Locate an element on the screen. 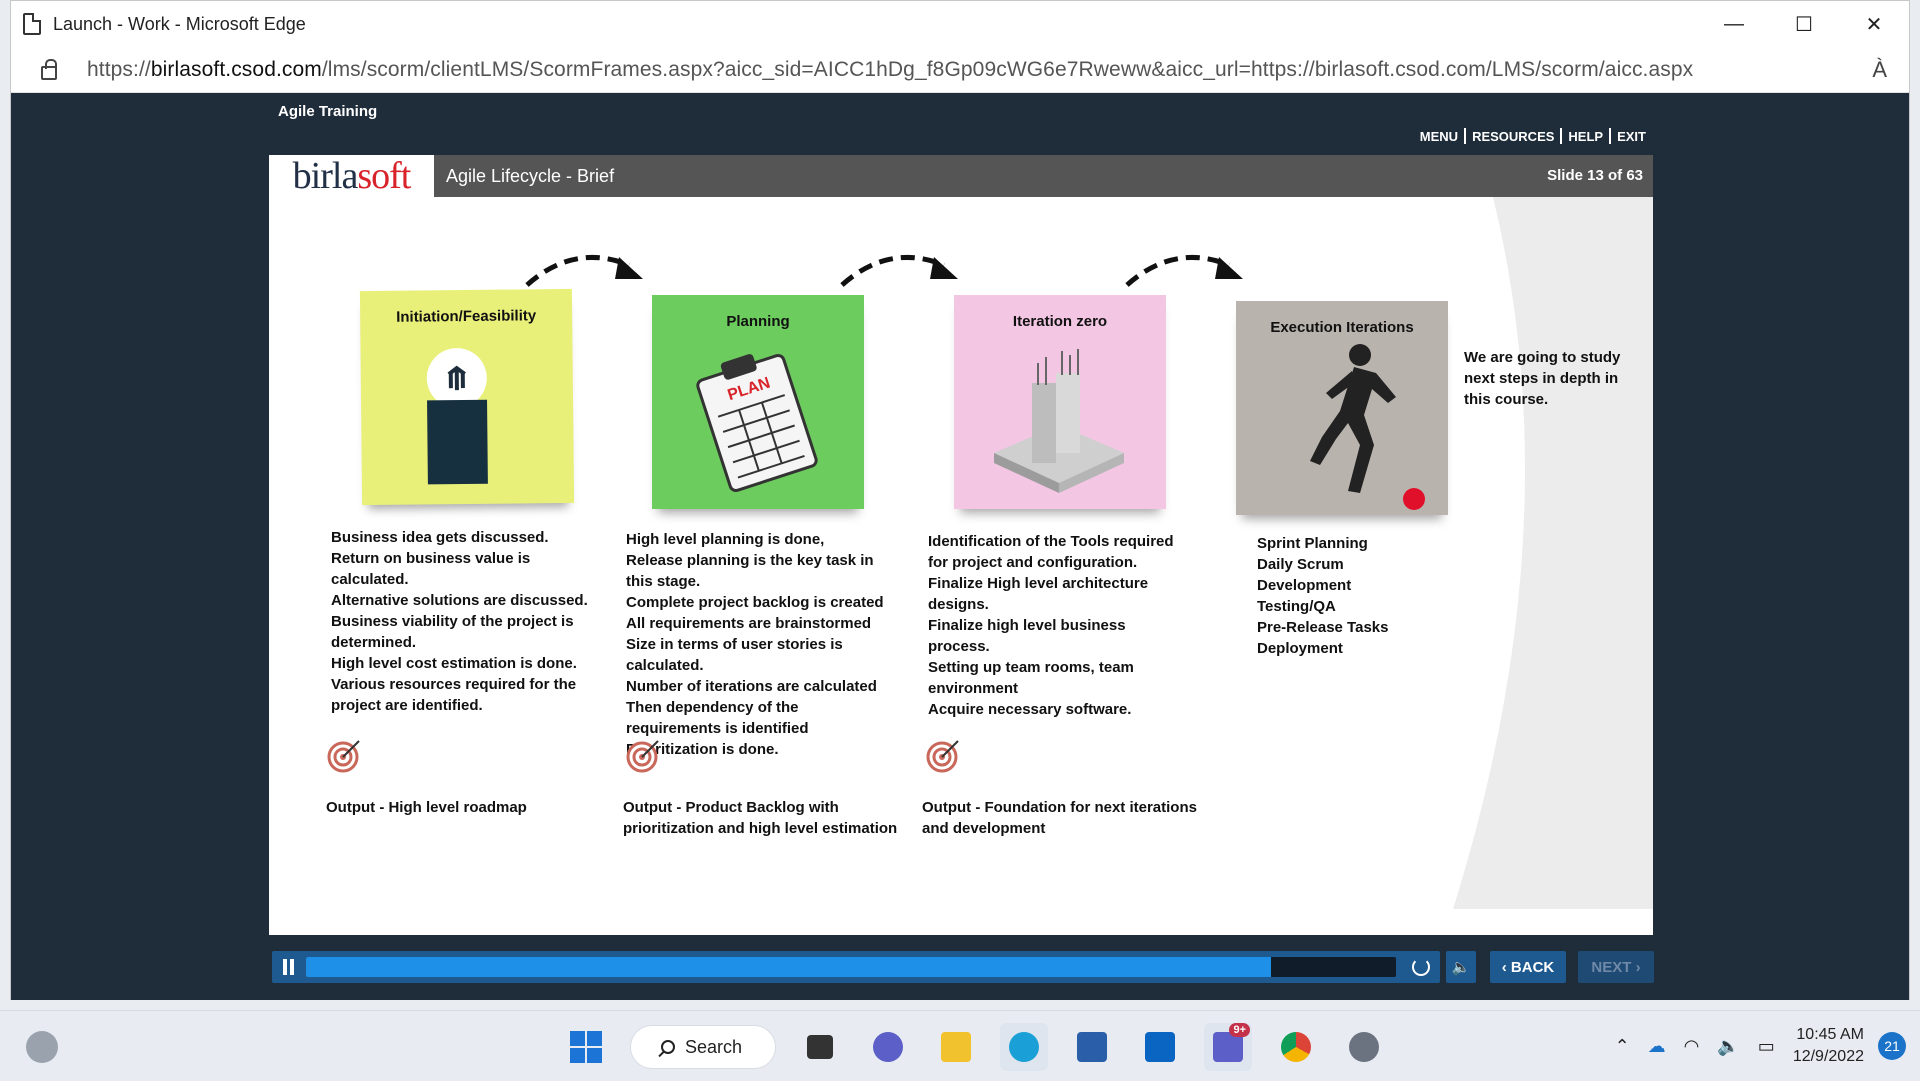  playback-bar is located at coordinates (856, 967).